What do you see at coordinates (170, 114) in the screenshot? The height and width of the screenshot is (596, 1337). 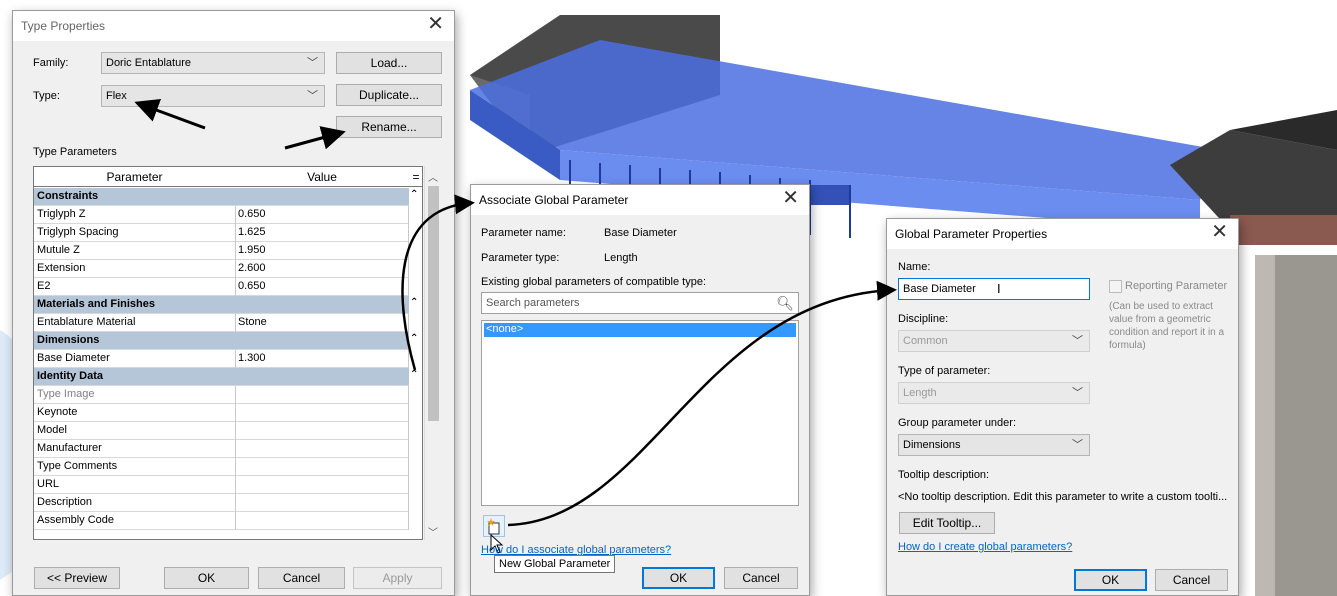 I see `arrow-to-type` at bounding box center [170, 114].